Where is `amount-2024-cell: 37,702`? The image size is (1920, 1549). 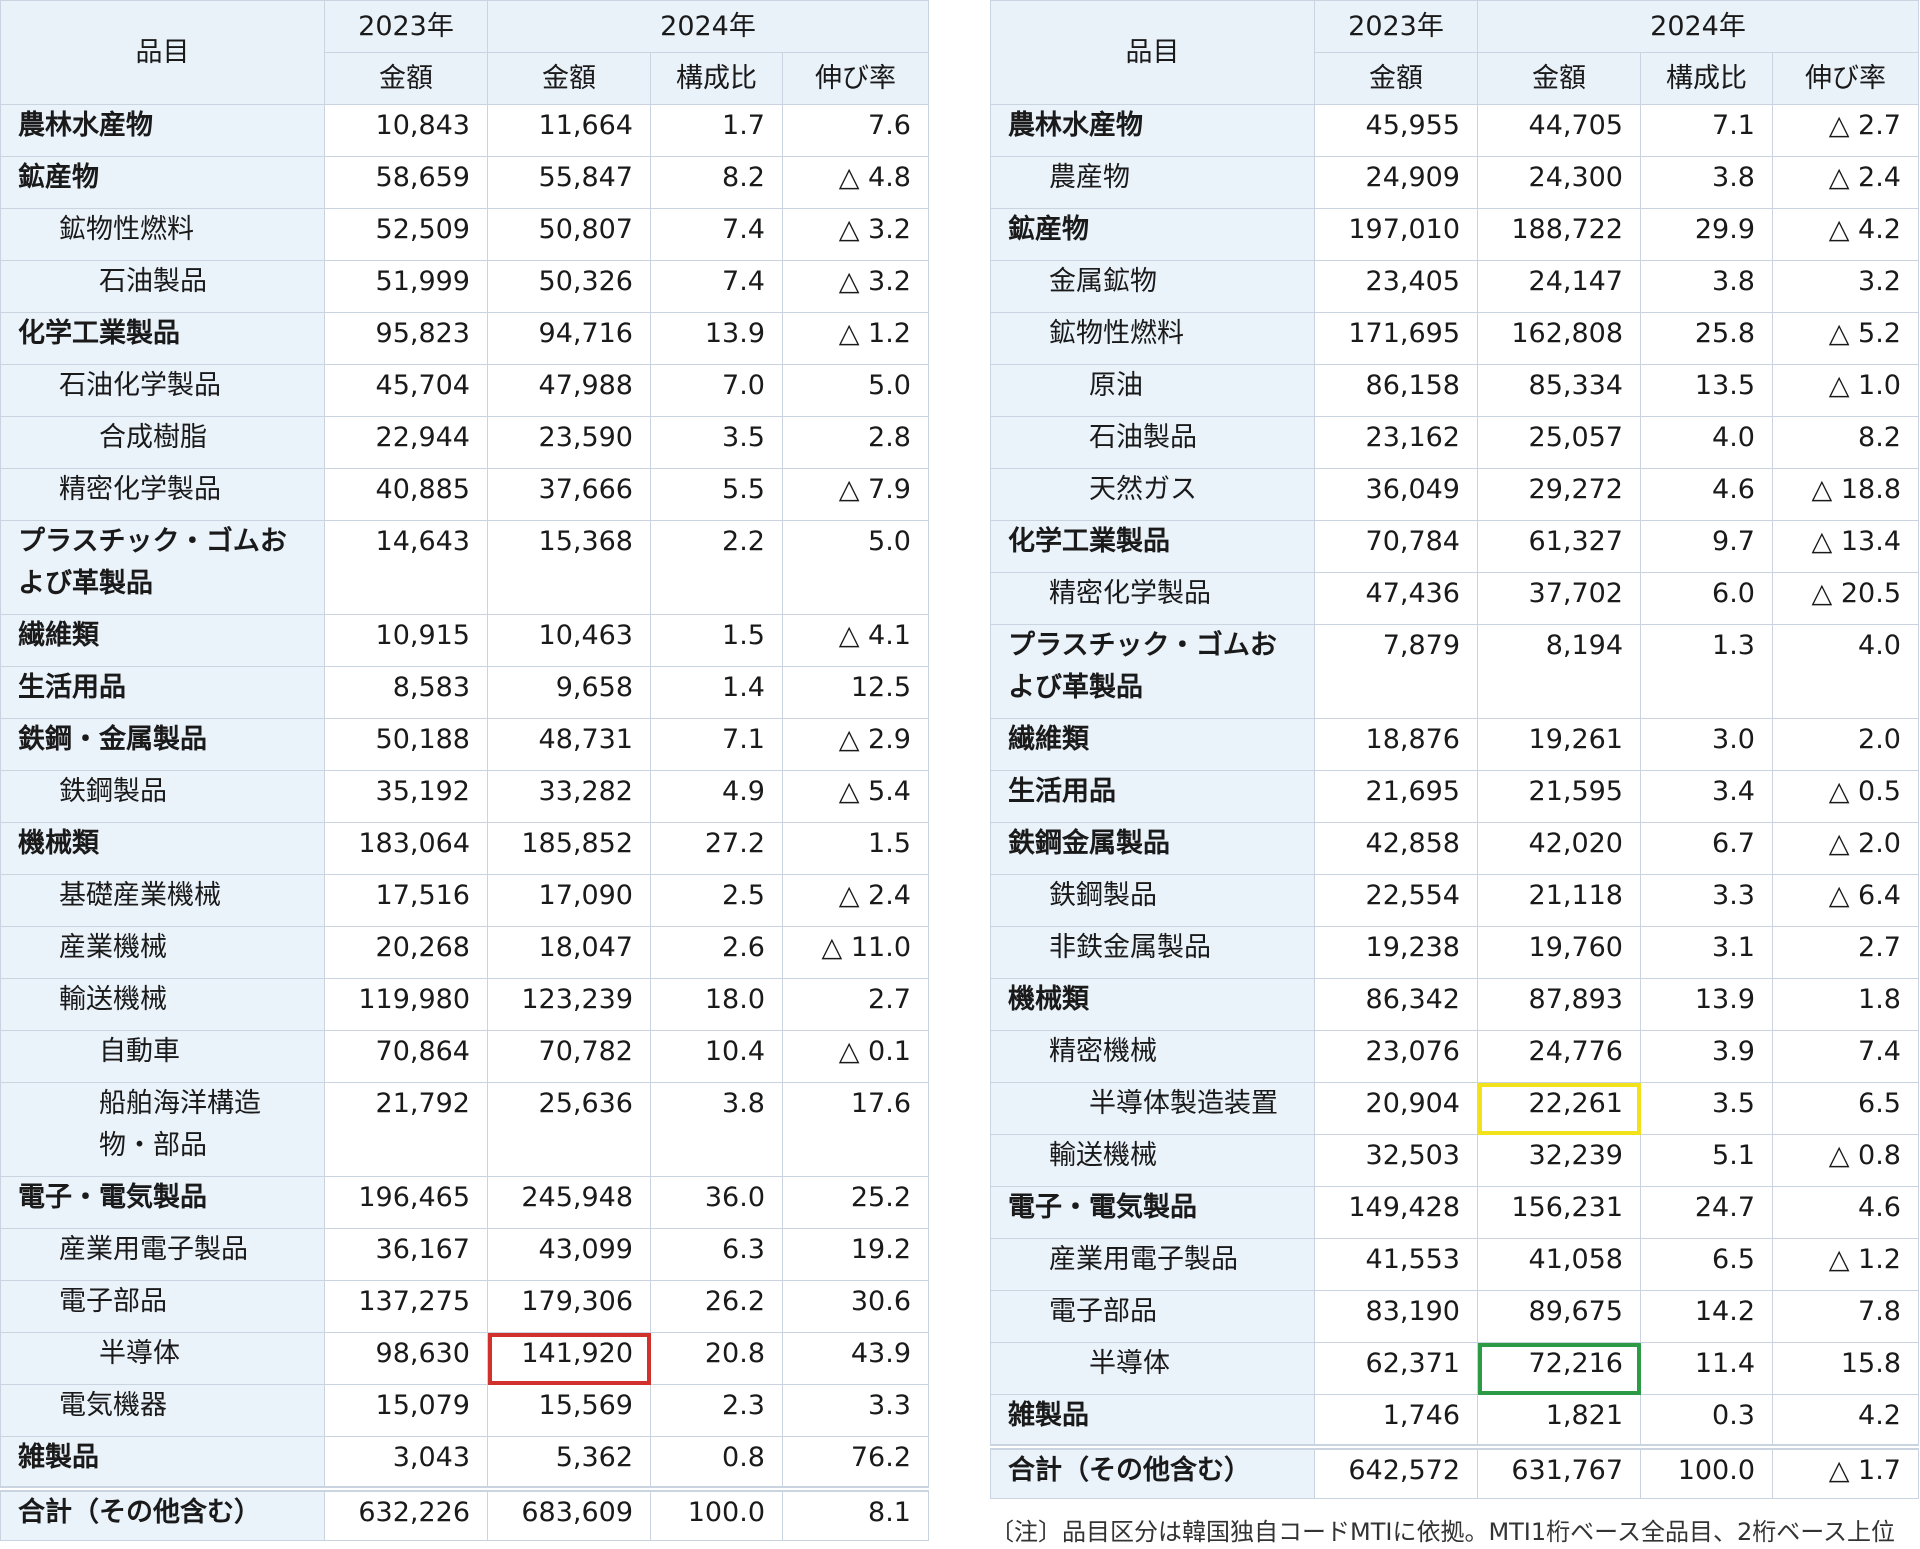 amount-2024-cell: 37,702 is located at coordinates (1559, 598).